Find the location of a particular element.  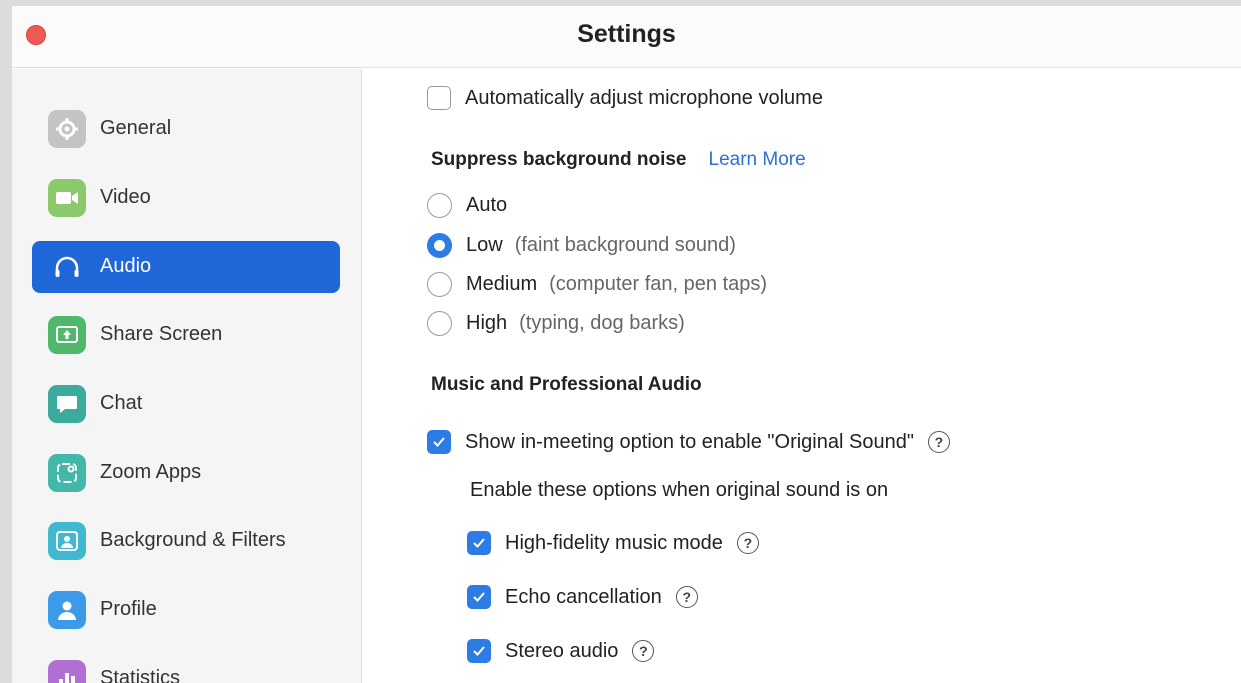

echo-cancellation-label: Echo cancellation is located at coordinates (583, 596).